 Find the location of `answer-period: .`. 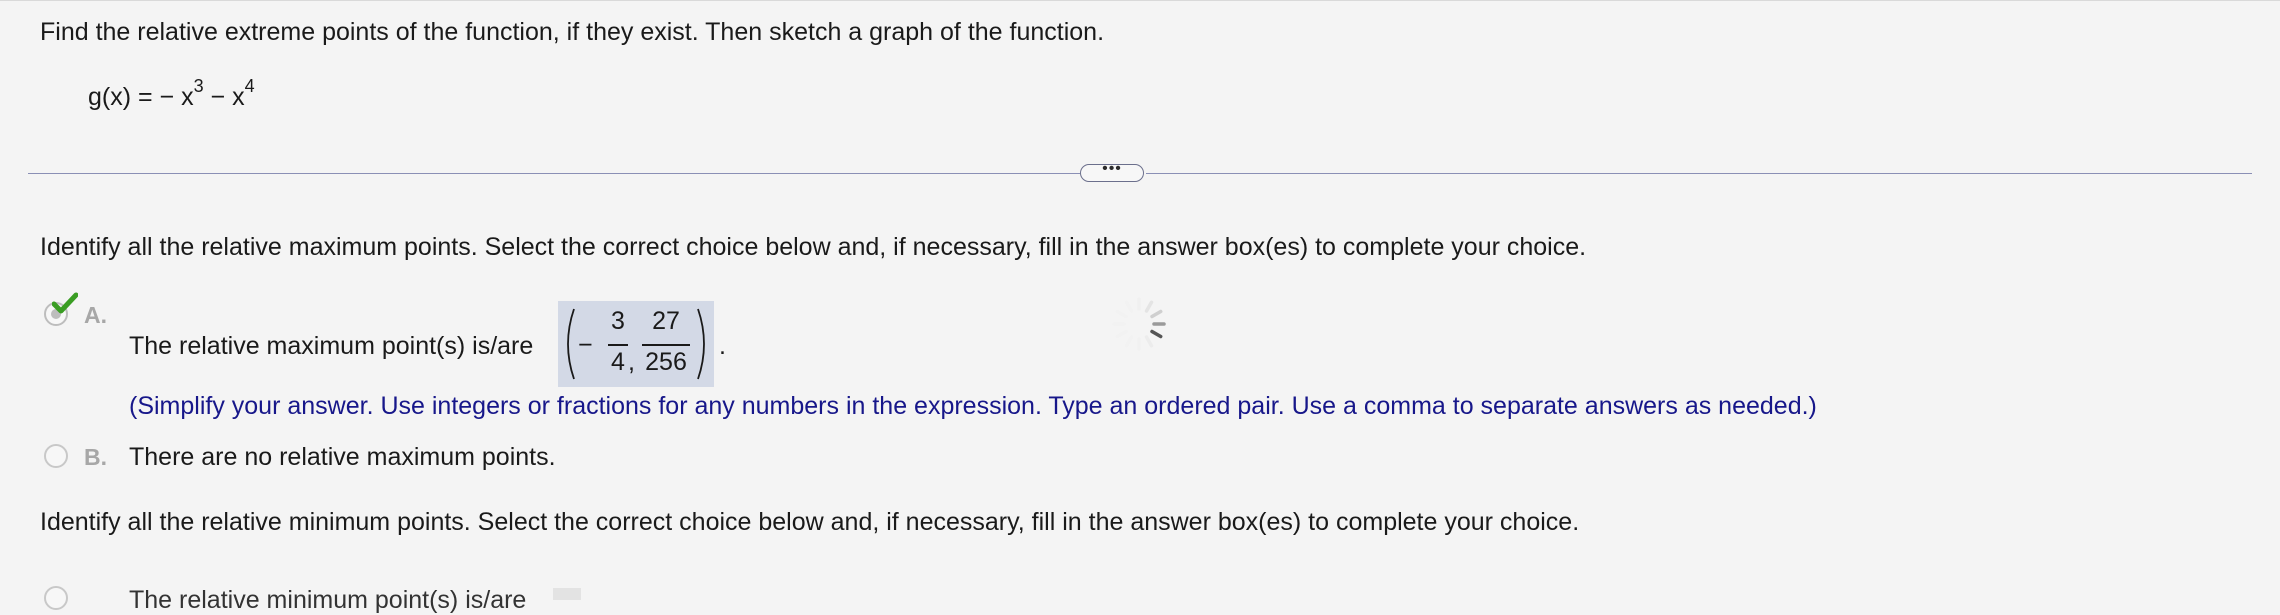

answer-period: . is located at coordinates (722, 346).